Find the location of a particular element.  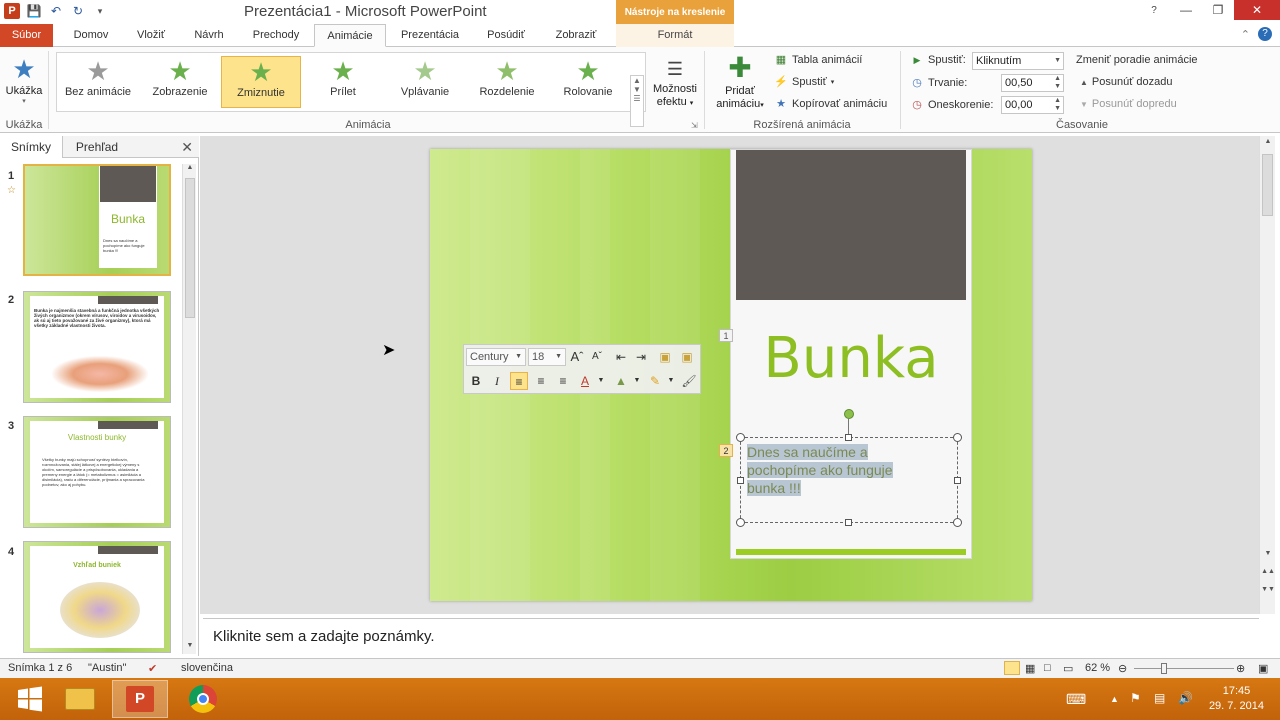

align-left-icon: ≡ is located at coordinates (519, 381).